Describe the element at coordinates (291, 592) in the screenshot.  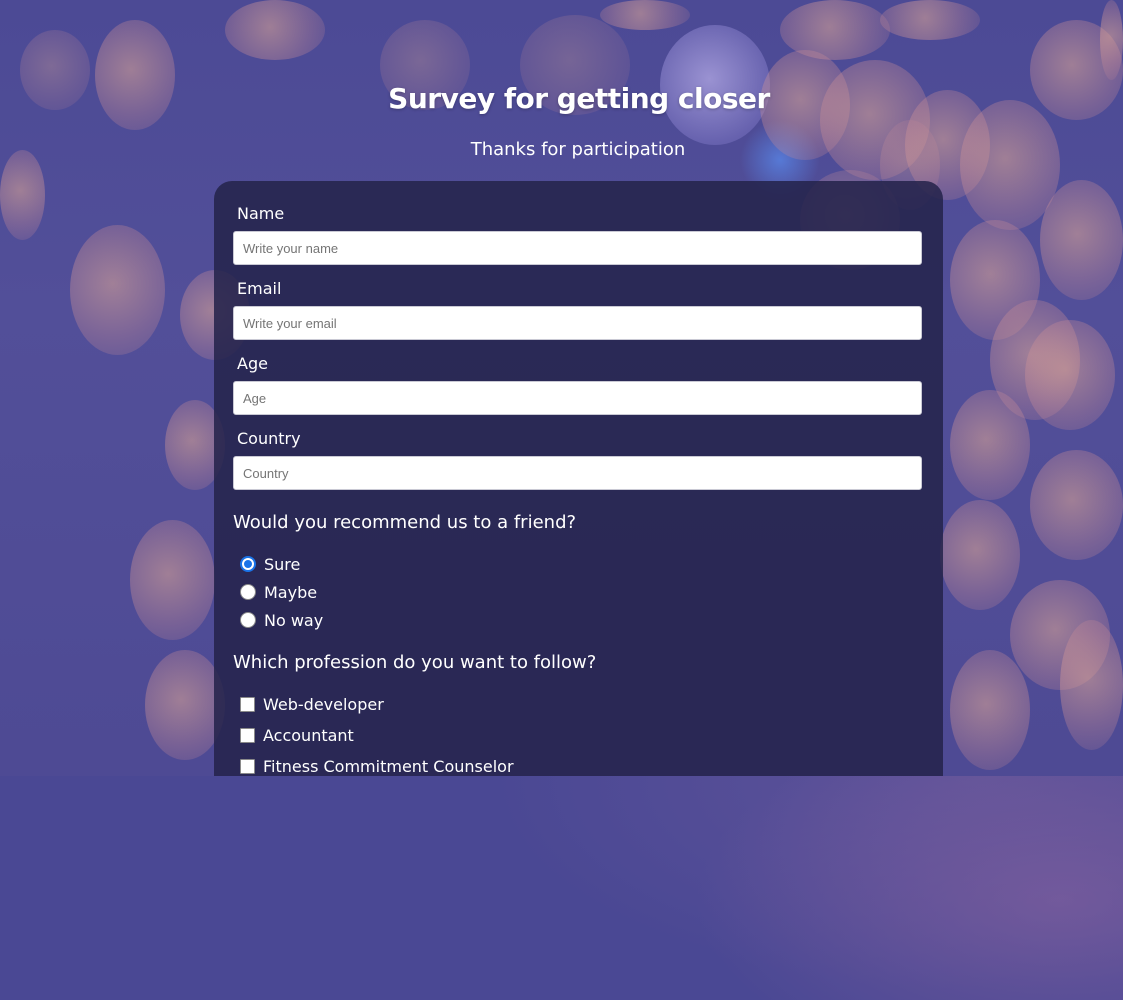
I see `radio-label-maybe: Maybe` at that location.